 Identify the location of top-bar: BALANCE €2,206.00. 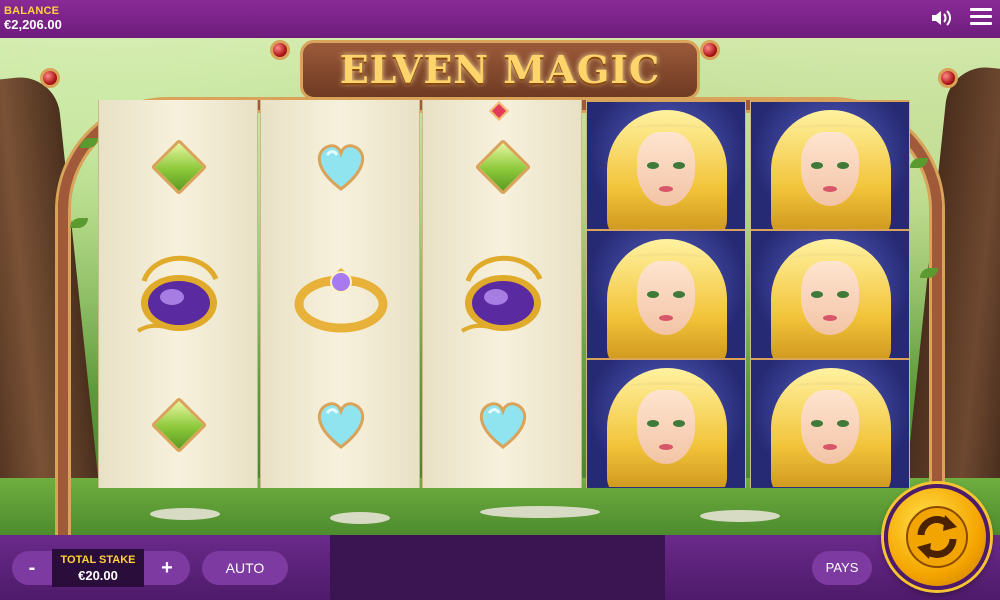
(500, 19).